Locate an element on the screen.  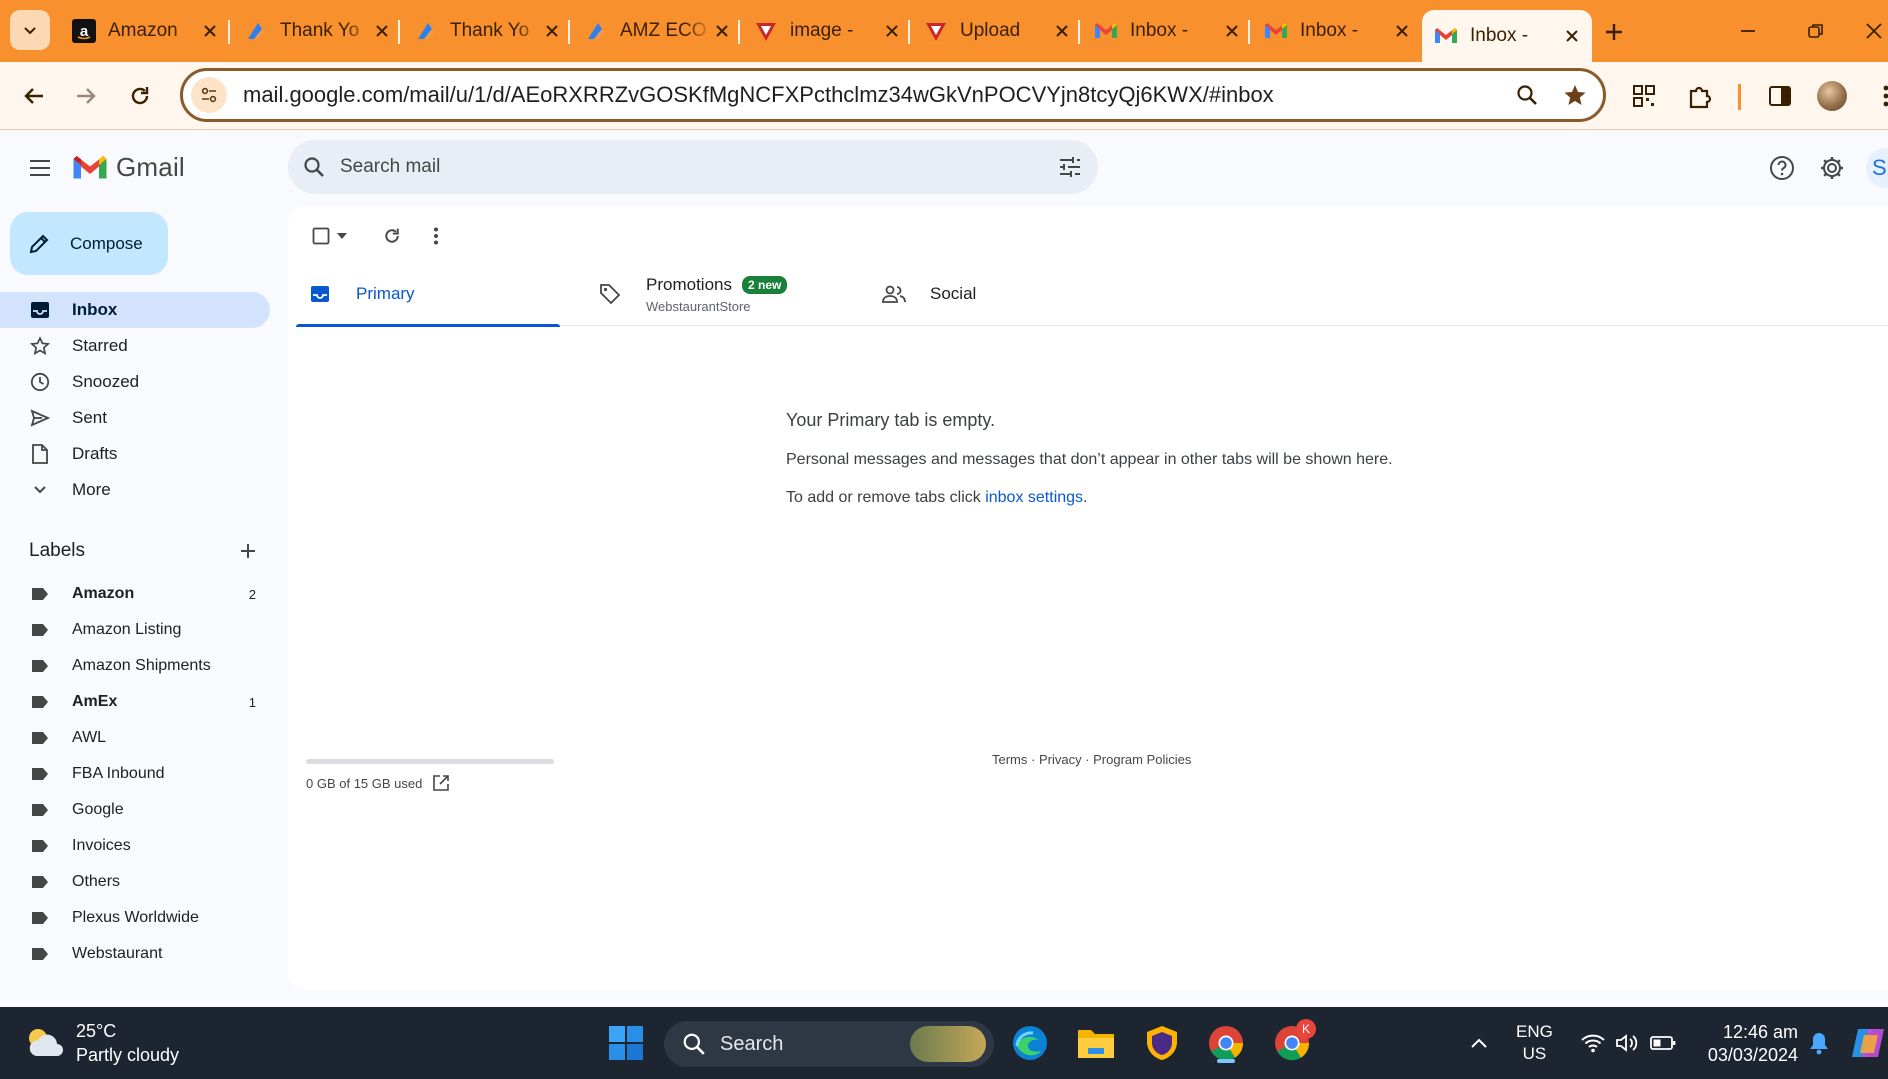
search-icon is located at coordinates (314, 167).